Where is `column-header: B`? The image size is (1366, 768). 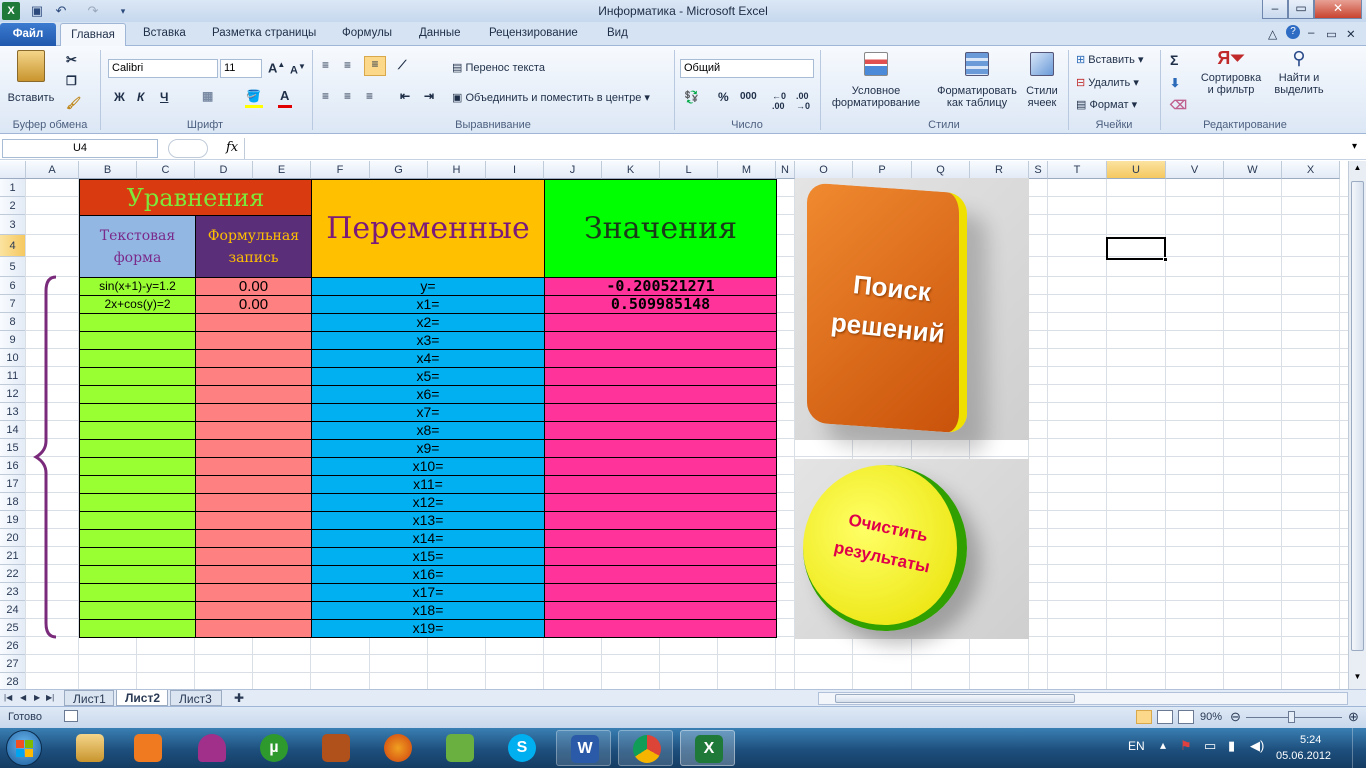
column-header: B is located at coordinates (108, 170).